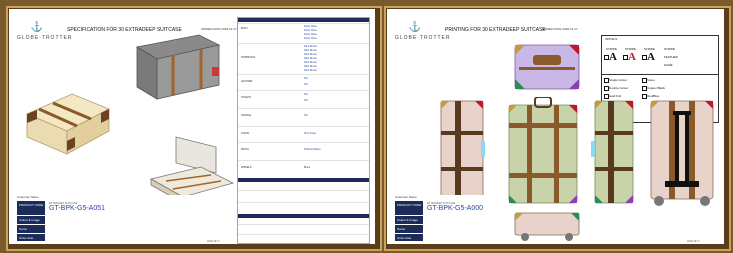  I want to click on product-code-value: GT-BPK-G5-A051, so click(77, 208).